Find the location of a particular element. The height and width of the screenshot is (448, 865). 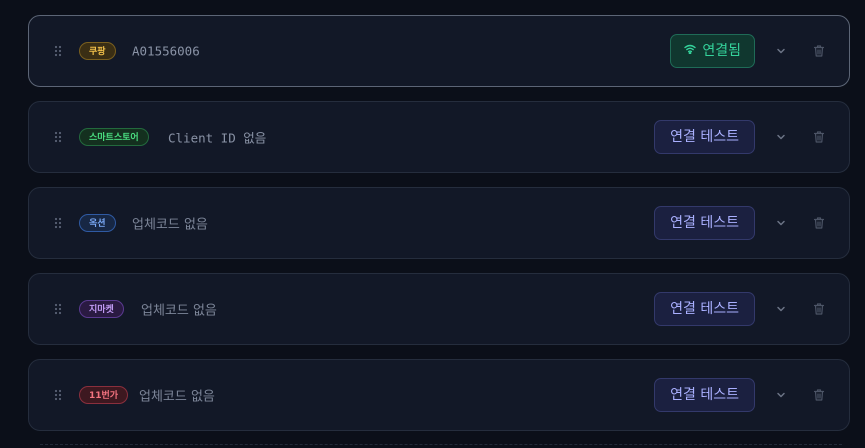

list-divider is located at coordinates (441, 445).